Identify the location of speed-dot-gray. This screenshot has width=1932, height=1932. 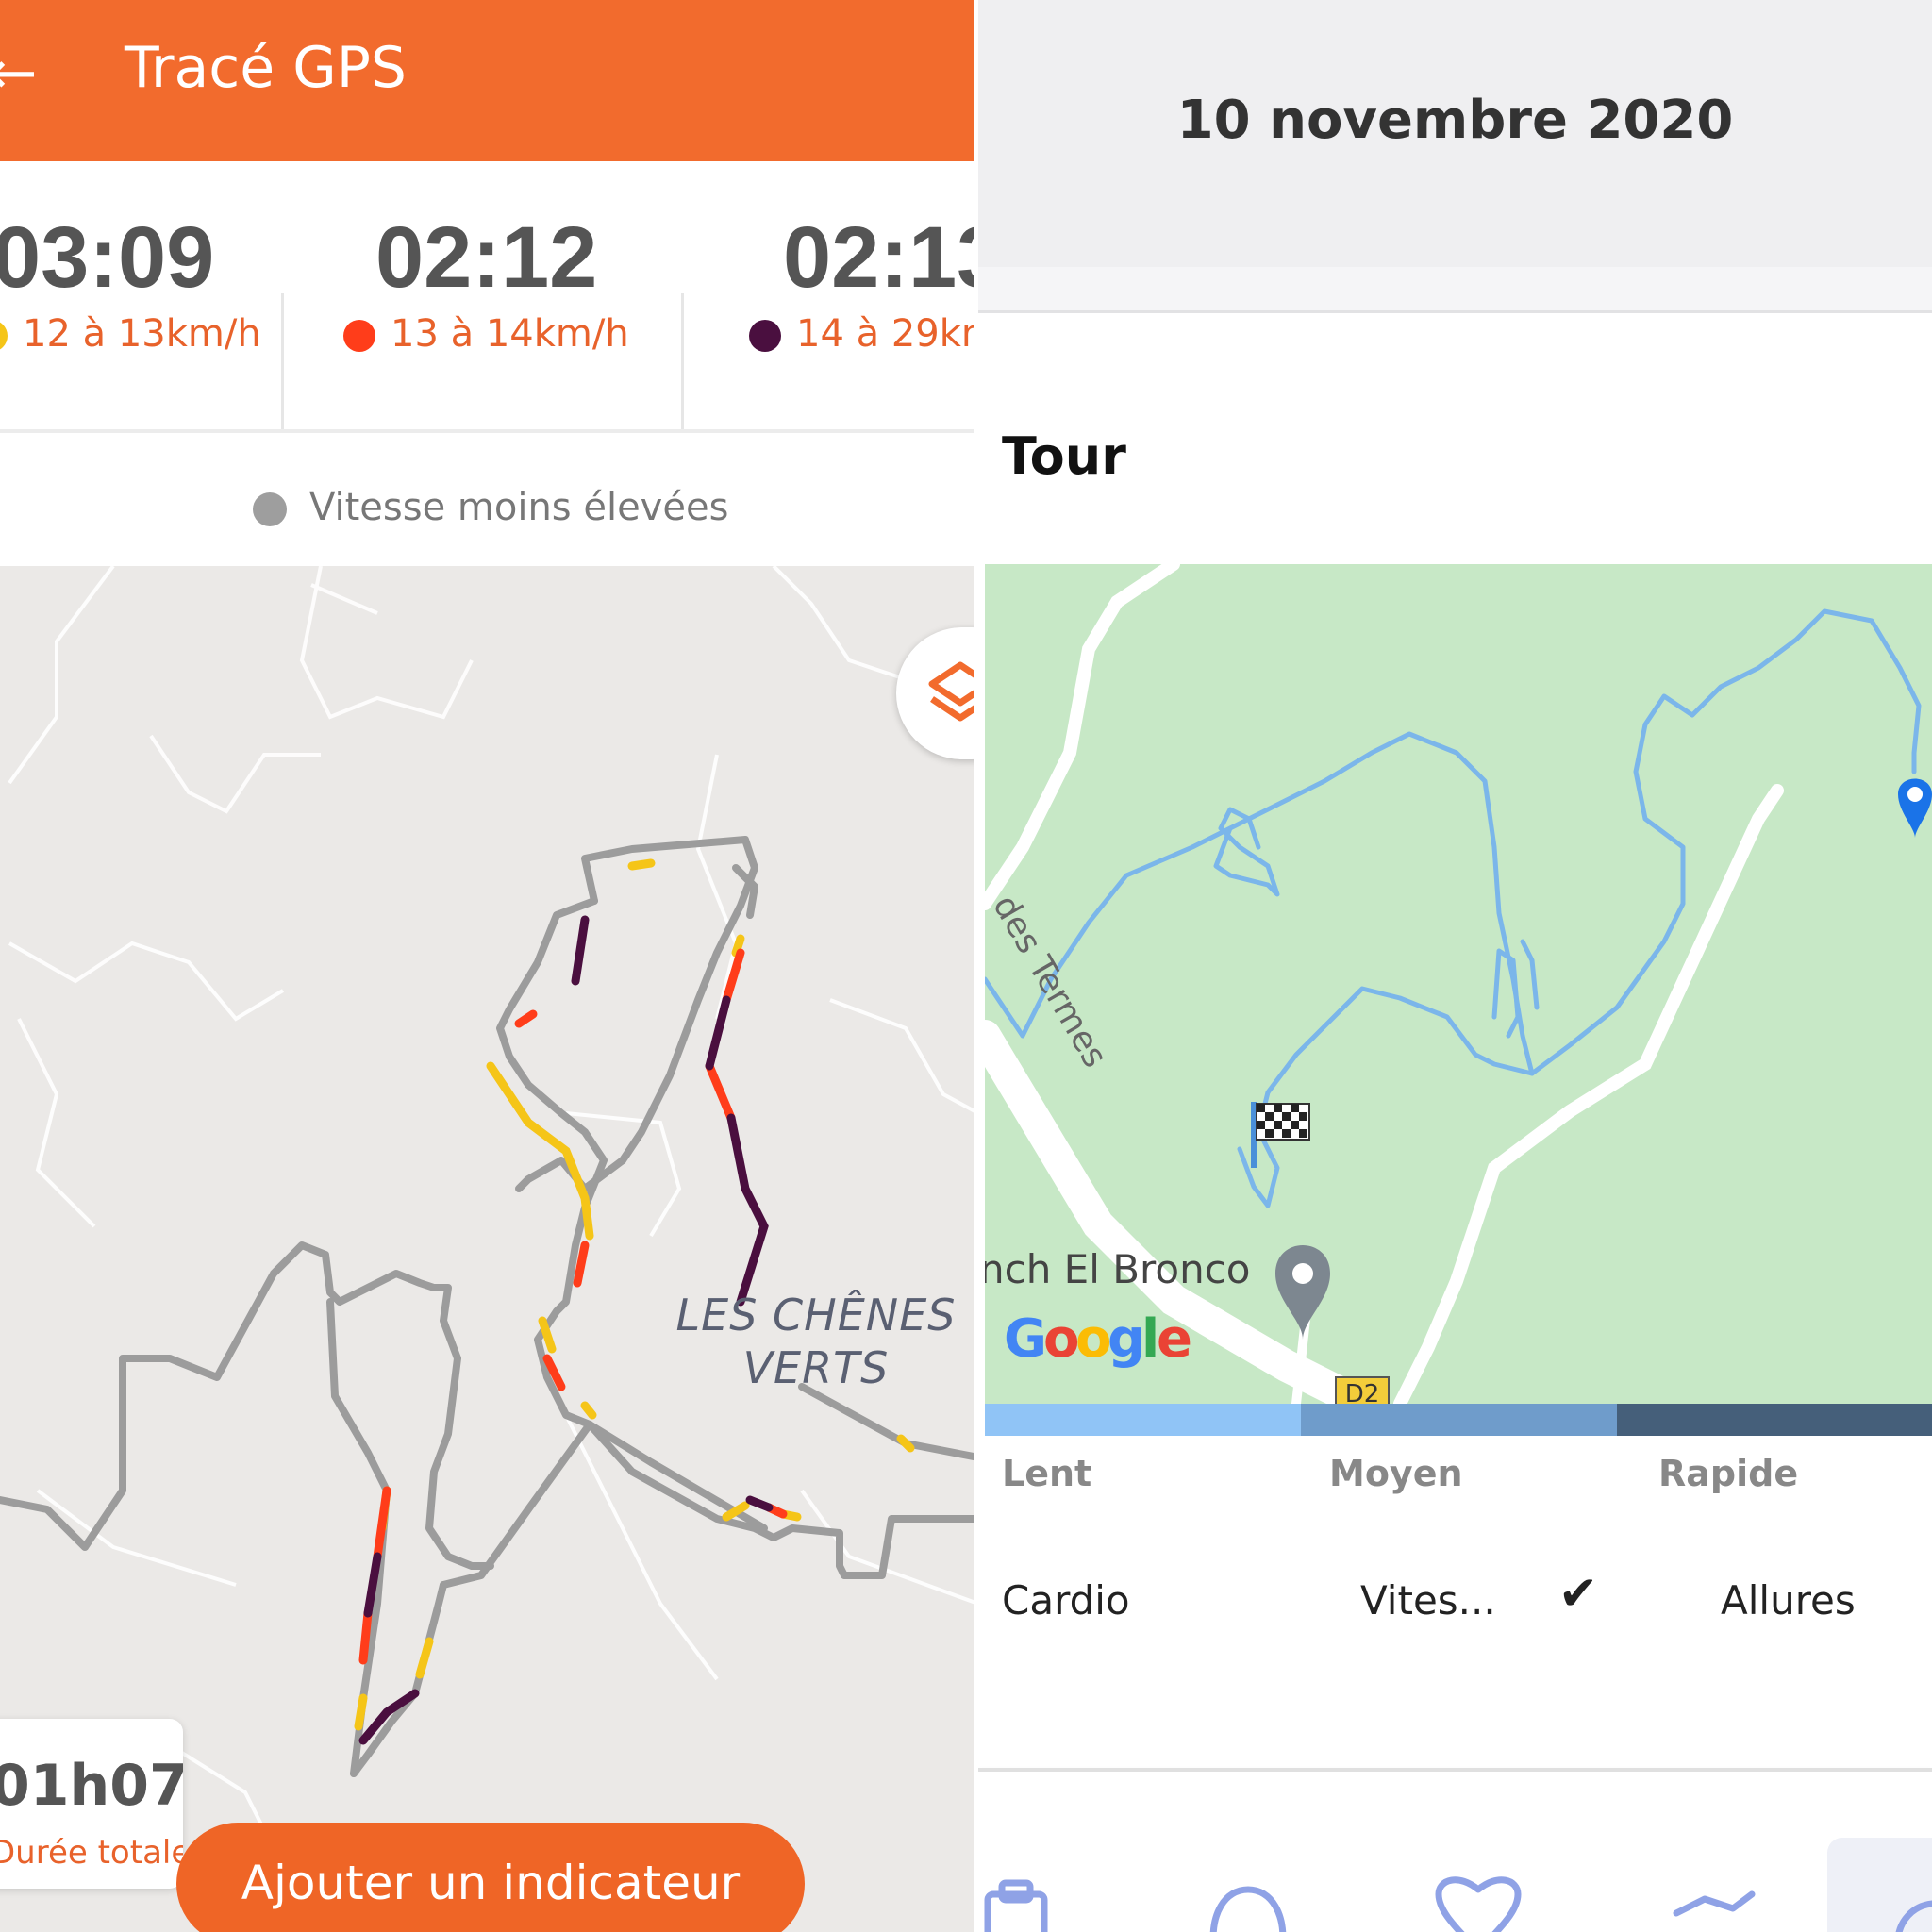
(270, 509).